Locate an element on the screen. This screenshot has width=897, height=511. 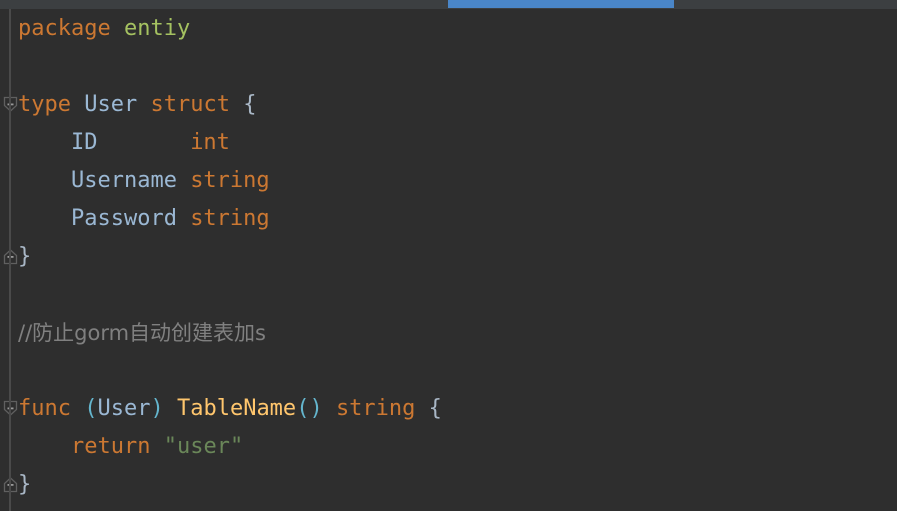
token-builtin: int is located at coordinates (210, 142).